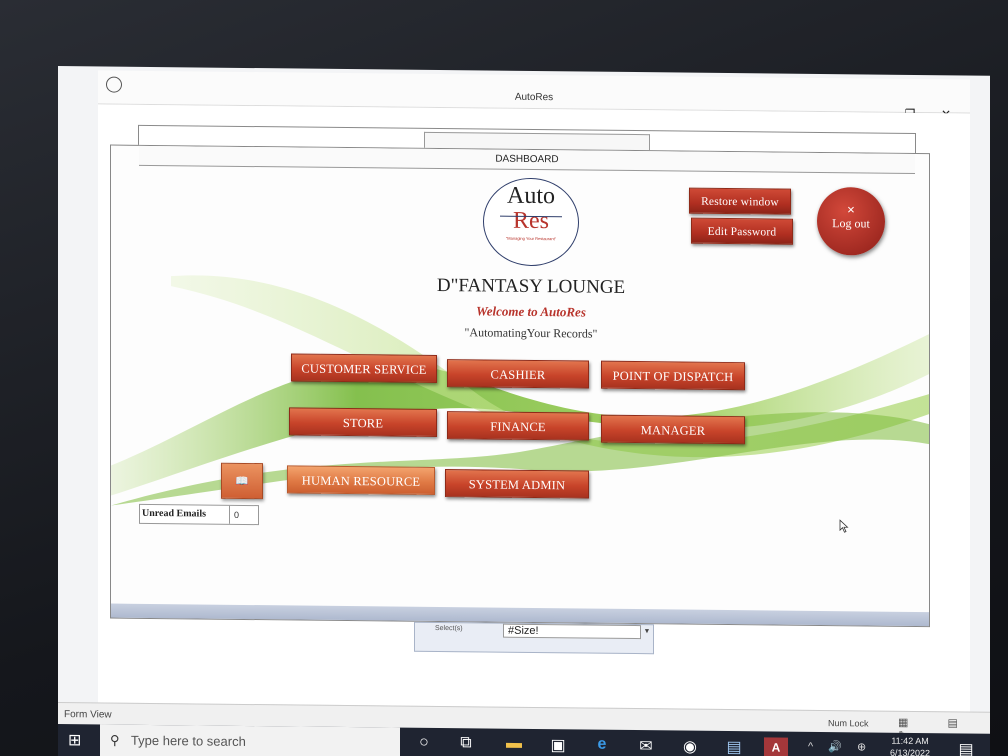  Describe the element at coordinates (690, 746) in the screenshot. I see `chrome-icon: ◉` at that location.